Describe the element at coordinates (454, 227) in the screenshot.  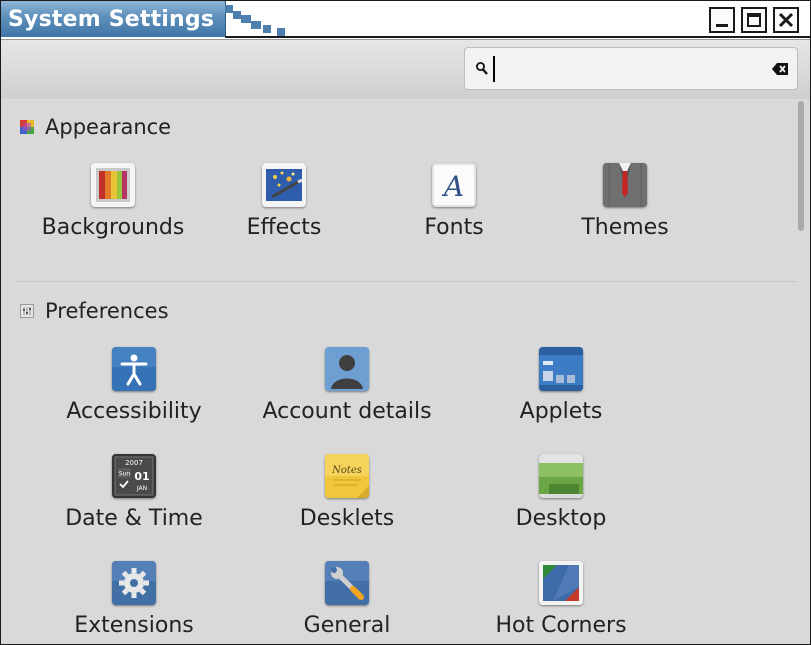
I see `item-label: Fonts` at that location.